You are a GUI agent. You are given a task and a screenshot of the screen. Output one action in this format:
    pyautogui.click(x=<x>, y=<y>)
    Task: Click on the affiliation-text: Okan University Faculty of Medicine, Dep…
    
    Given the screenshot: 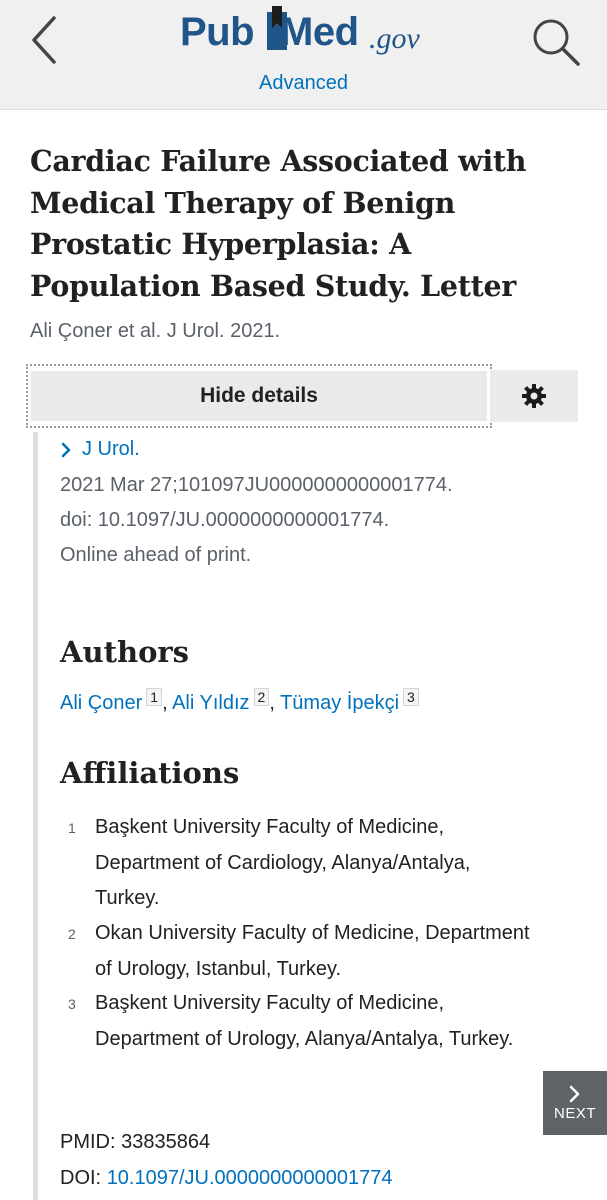 What is the action you would take?
    pyautogui.click(x=312, y=951)
    